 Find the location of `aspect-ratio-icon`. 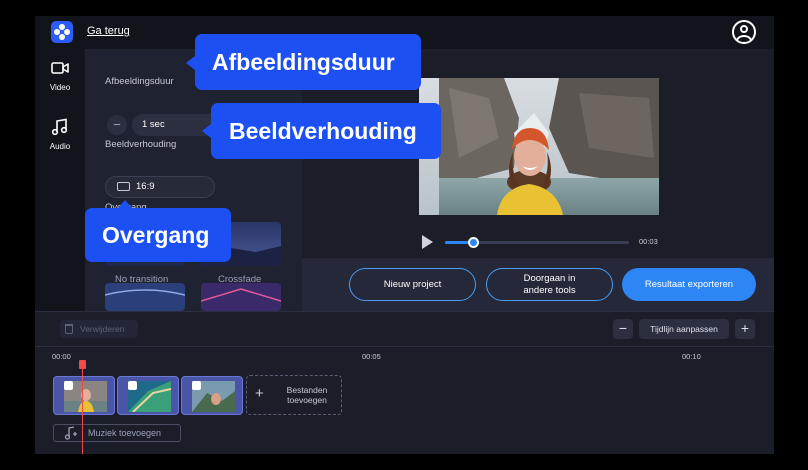

aspect-ratio-icon is located at coordinates (123, 186).